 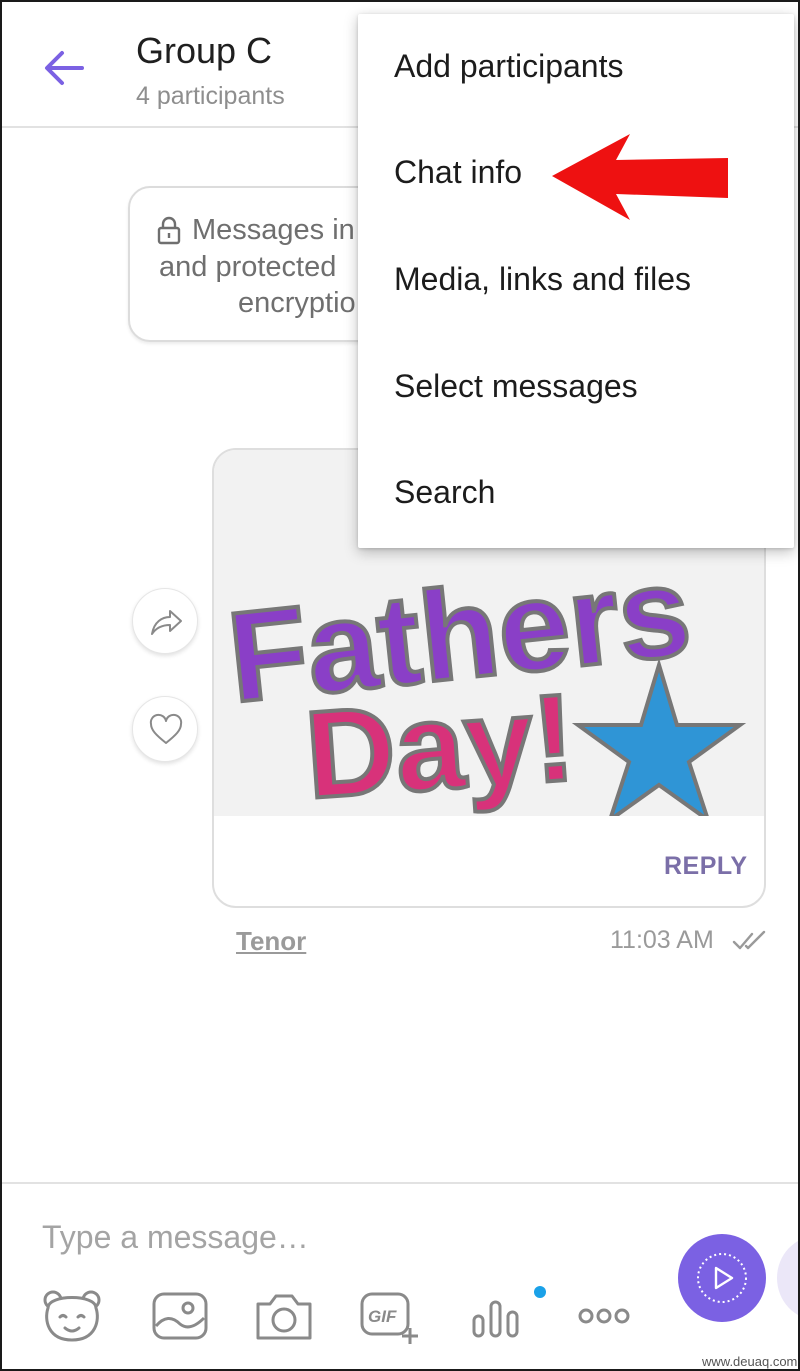 I want to click on lock-icon, so click(x=169, y=230).